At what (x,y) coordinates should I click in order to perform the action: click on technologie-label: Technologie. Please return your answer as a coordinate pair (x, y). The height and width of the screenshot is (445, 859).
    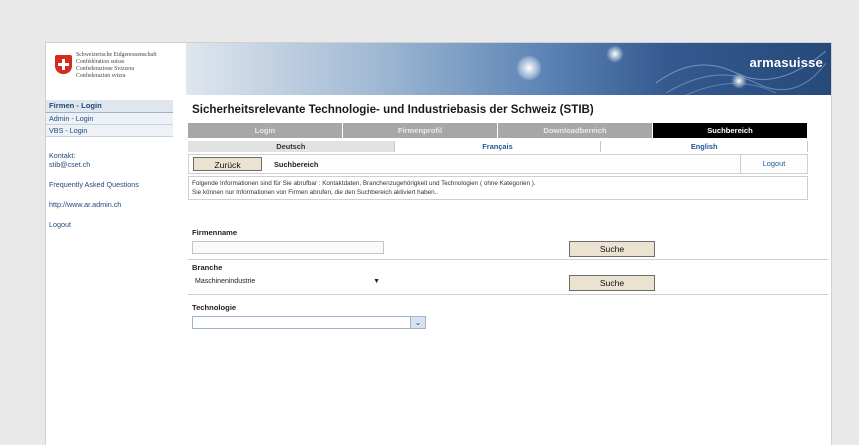
    Looking at the image, I should click on (214, 307).